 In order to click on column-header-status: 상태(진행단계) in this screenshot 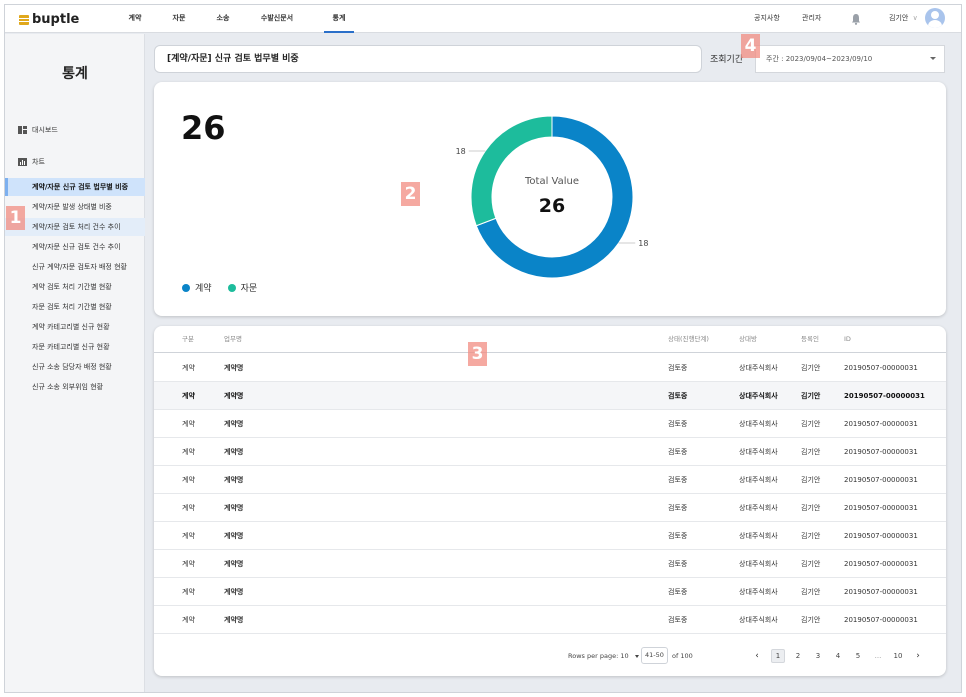, I will do `click(688, 339)`.